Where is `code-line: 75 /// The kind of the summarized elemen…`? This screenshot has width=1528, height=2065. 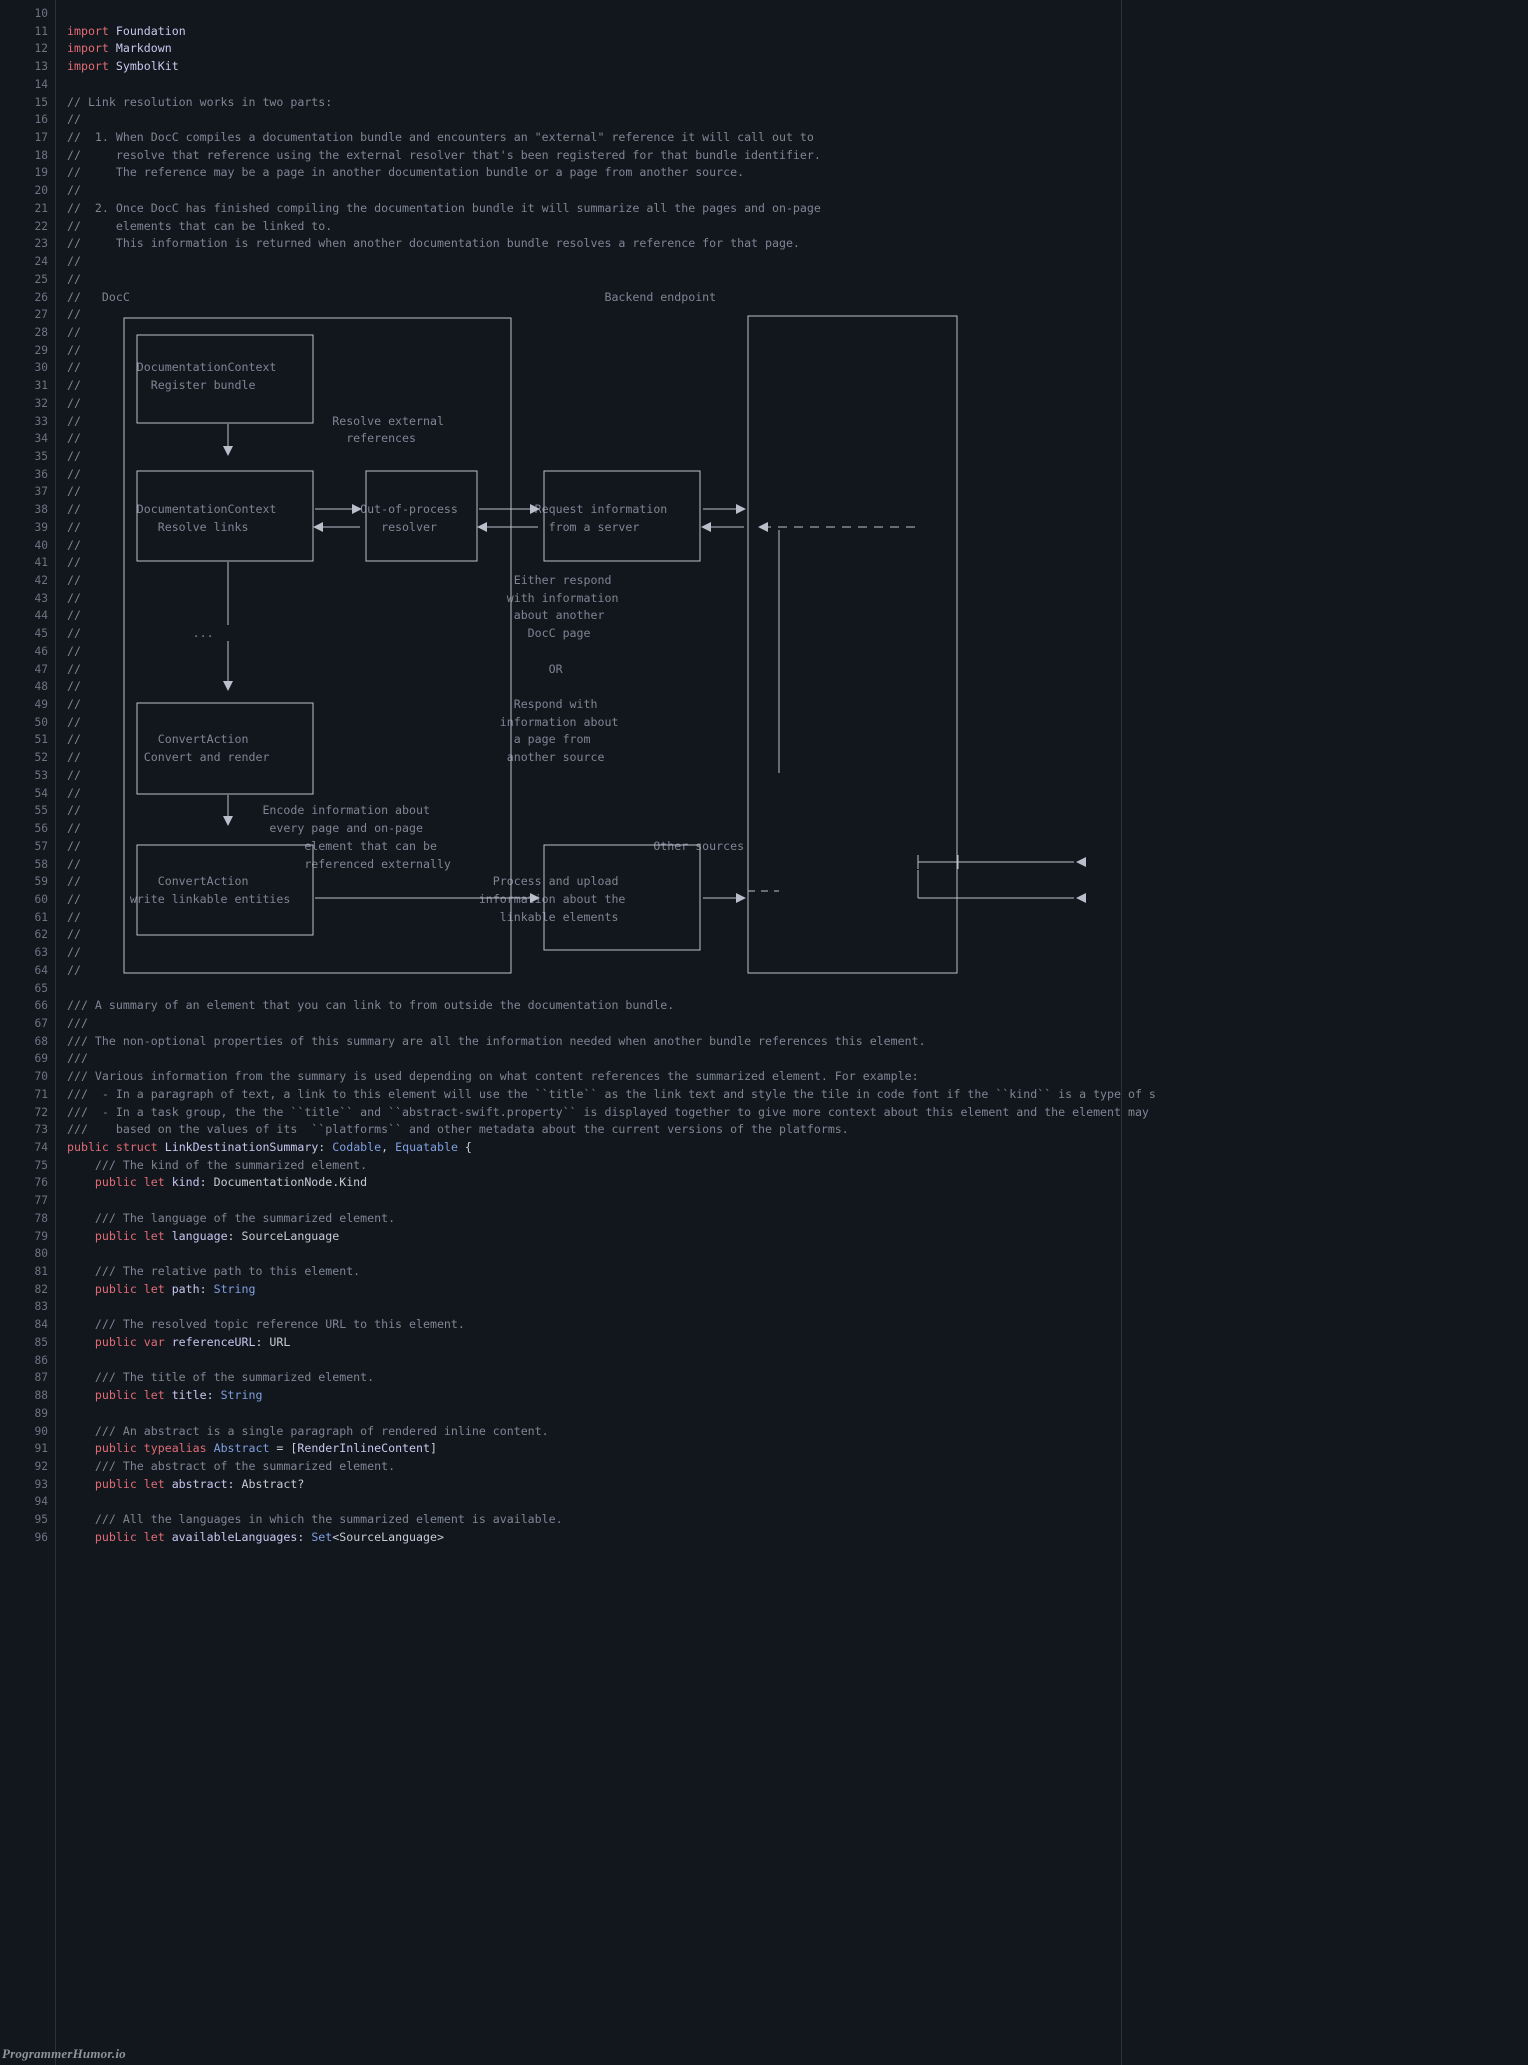
code-line: 75 /// The kind of the summarized elemen… is located at coordinates (578, 1166).